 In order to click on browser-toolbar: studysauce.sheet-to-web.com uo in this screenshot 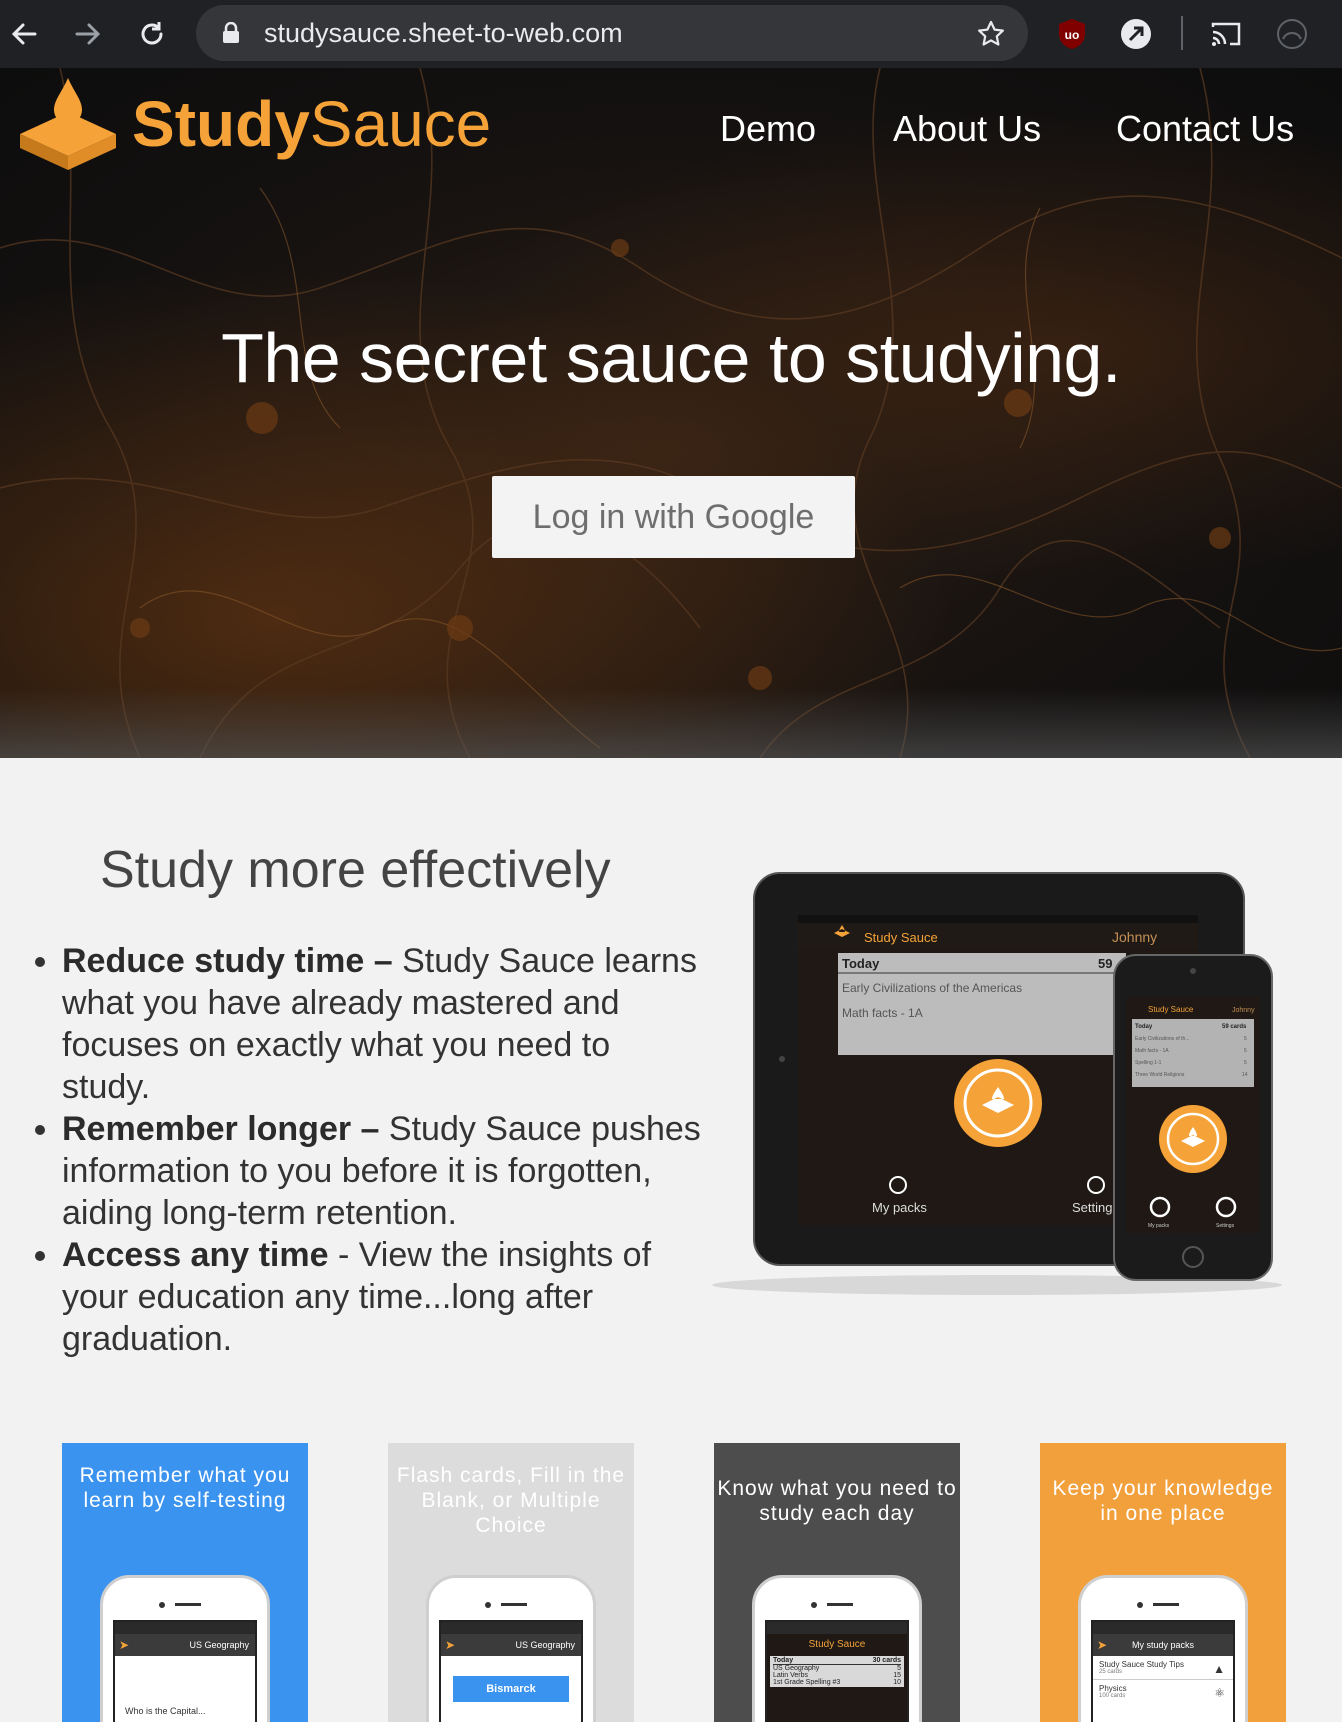, I will do `click(671, 34)`.